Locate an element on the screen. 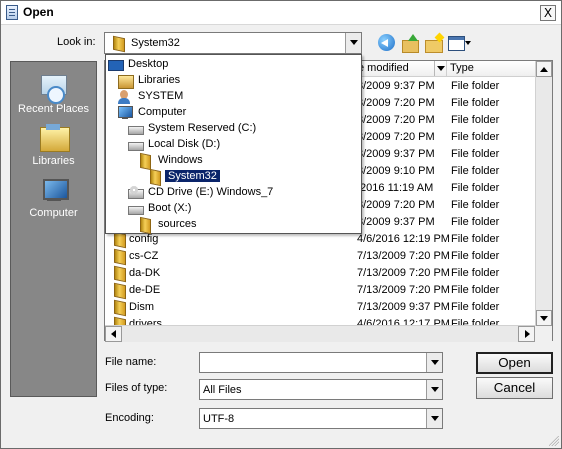 This screenshot has width=562, height=449. recent-places-icon is located at coordinates (54, 87).